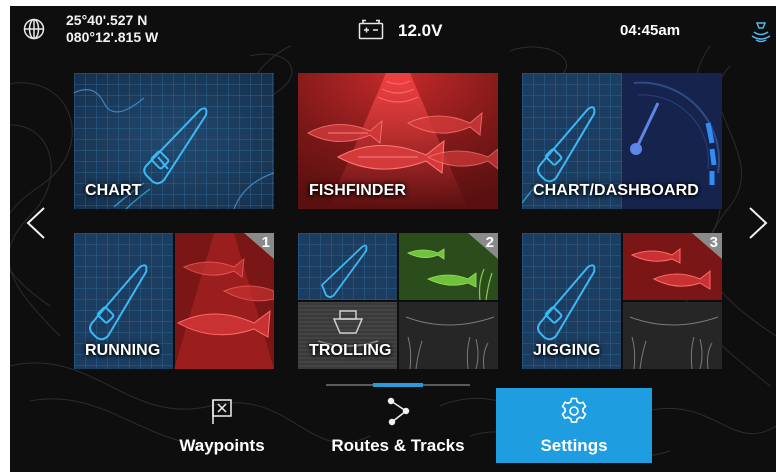 This screenshot has width=776, height=472. Describe the element at coordinates (222, 445) in the screenshot. I see `nav-label: Waypoints` at that location.